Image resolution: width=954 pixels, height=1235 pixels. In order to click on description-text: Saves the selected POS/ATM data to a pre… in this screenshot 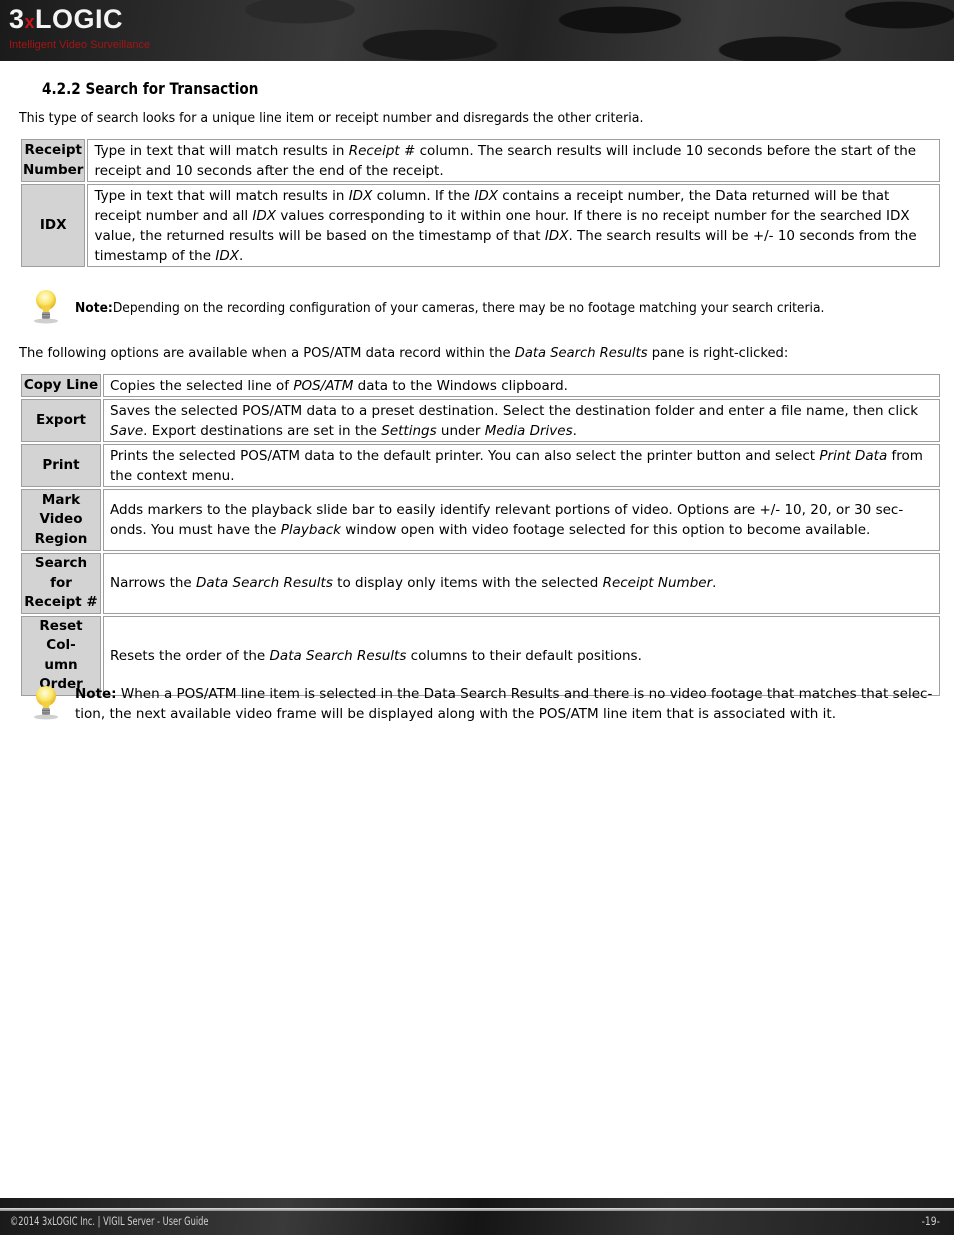, I will do `click(514, 410)`.